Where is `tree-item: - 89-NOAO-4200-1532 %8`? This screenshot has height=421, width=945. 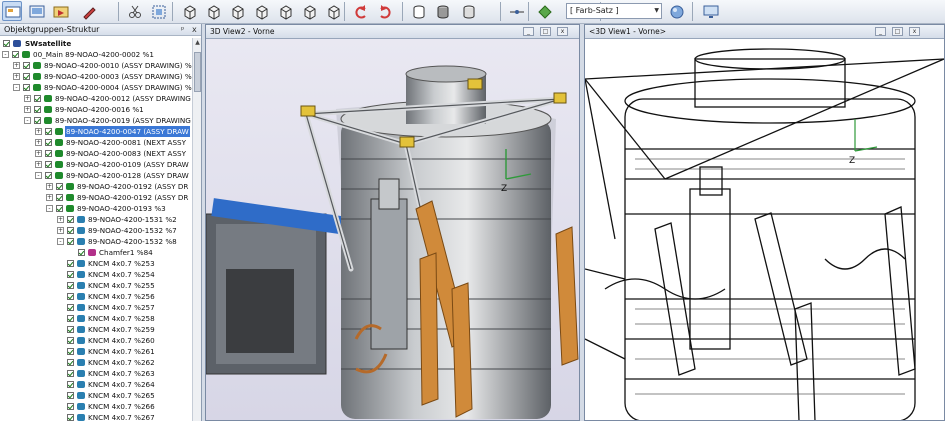
tree-item: - 89-NOAO-4200-1532 %8 is located at coordinates (96, 241).